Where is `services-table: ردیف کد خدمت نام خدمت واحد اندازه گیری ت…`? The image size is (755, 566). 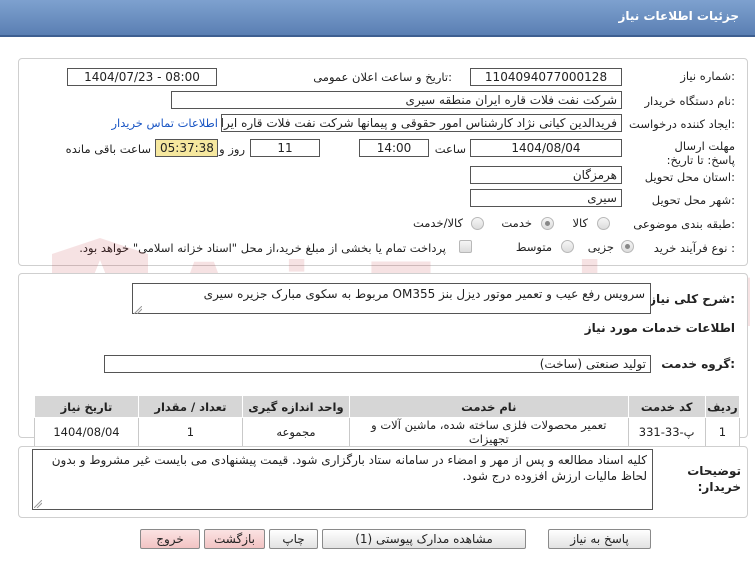
services-table: ردیف کد خدمت نام خدمت واحد اندازه گیری ت… is located at coordinates (387, 421).